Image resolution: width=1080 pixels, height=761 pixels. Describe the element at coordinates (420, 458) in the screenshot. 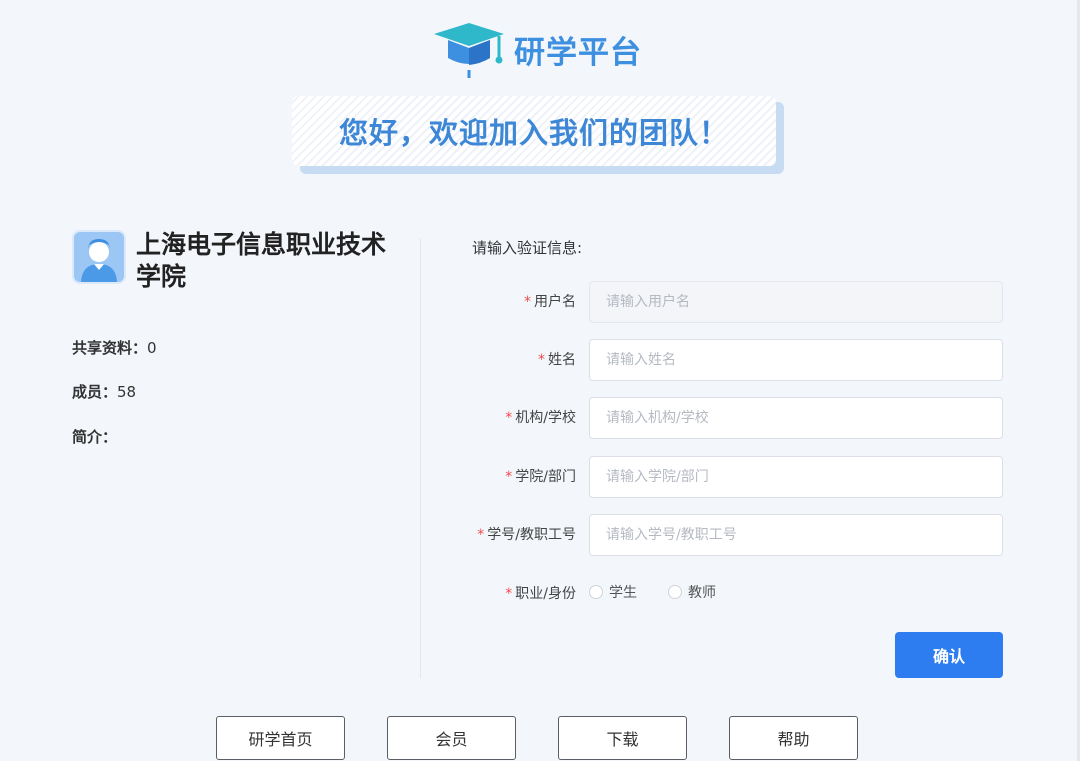

I see `panel-divider` at that location.